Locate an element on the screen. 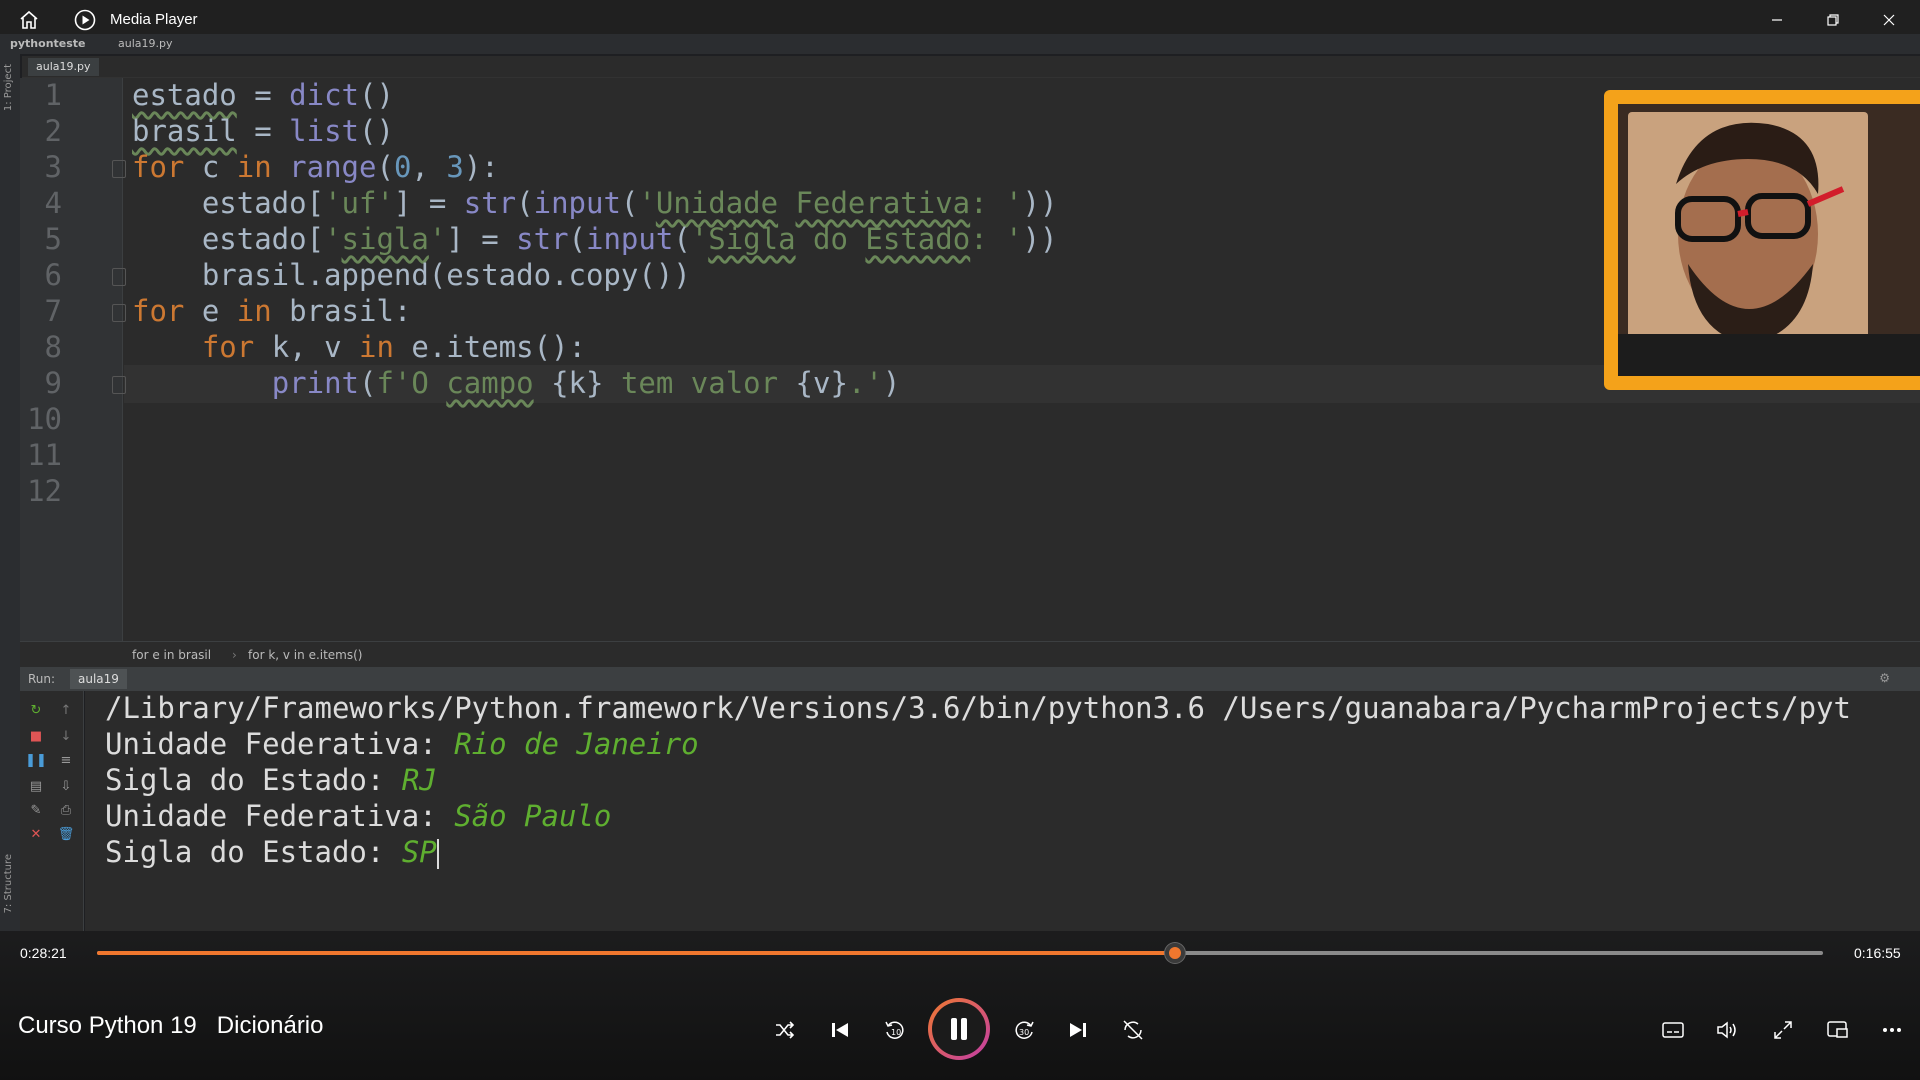 The width and height of the screenshot is (1920, 1080). line-number: 8 is located at coordinates (53, 347).